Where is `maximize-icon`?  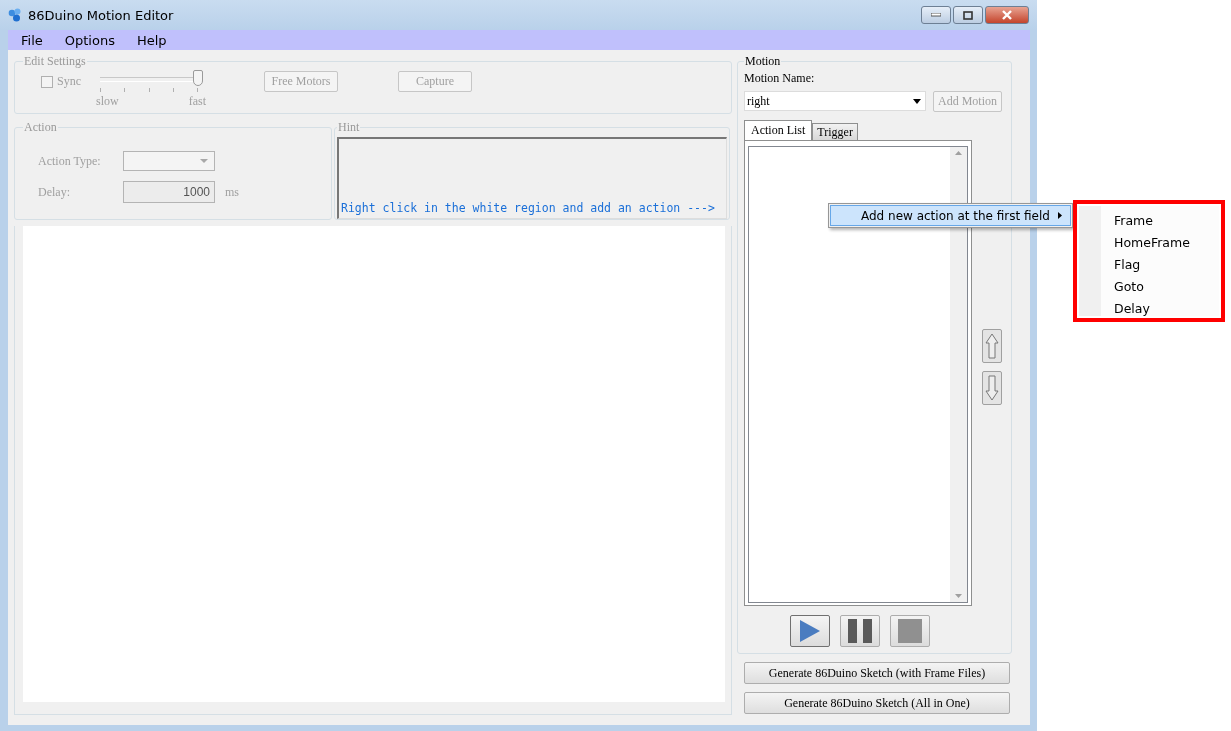 maximize-icon is located at coordinates (968, 15).